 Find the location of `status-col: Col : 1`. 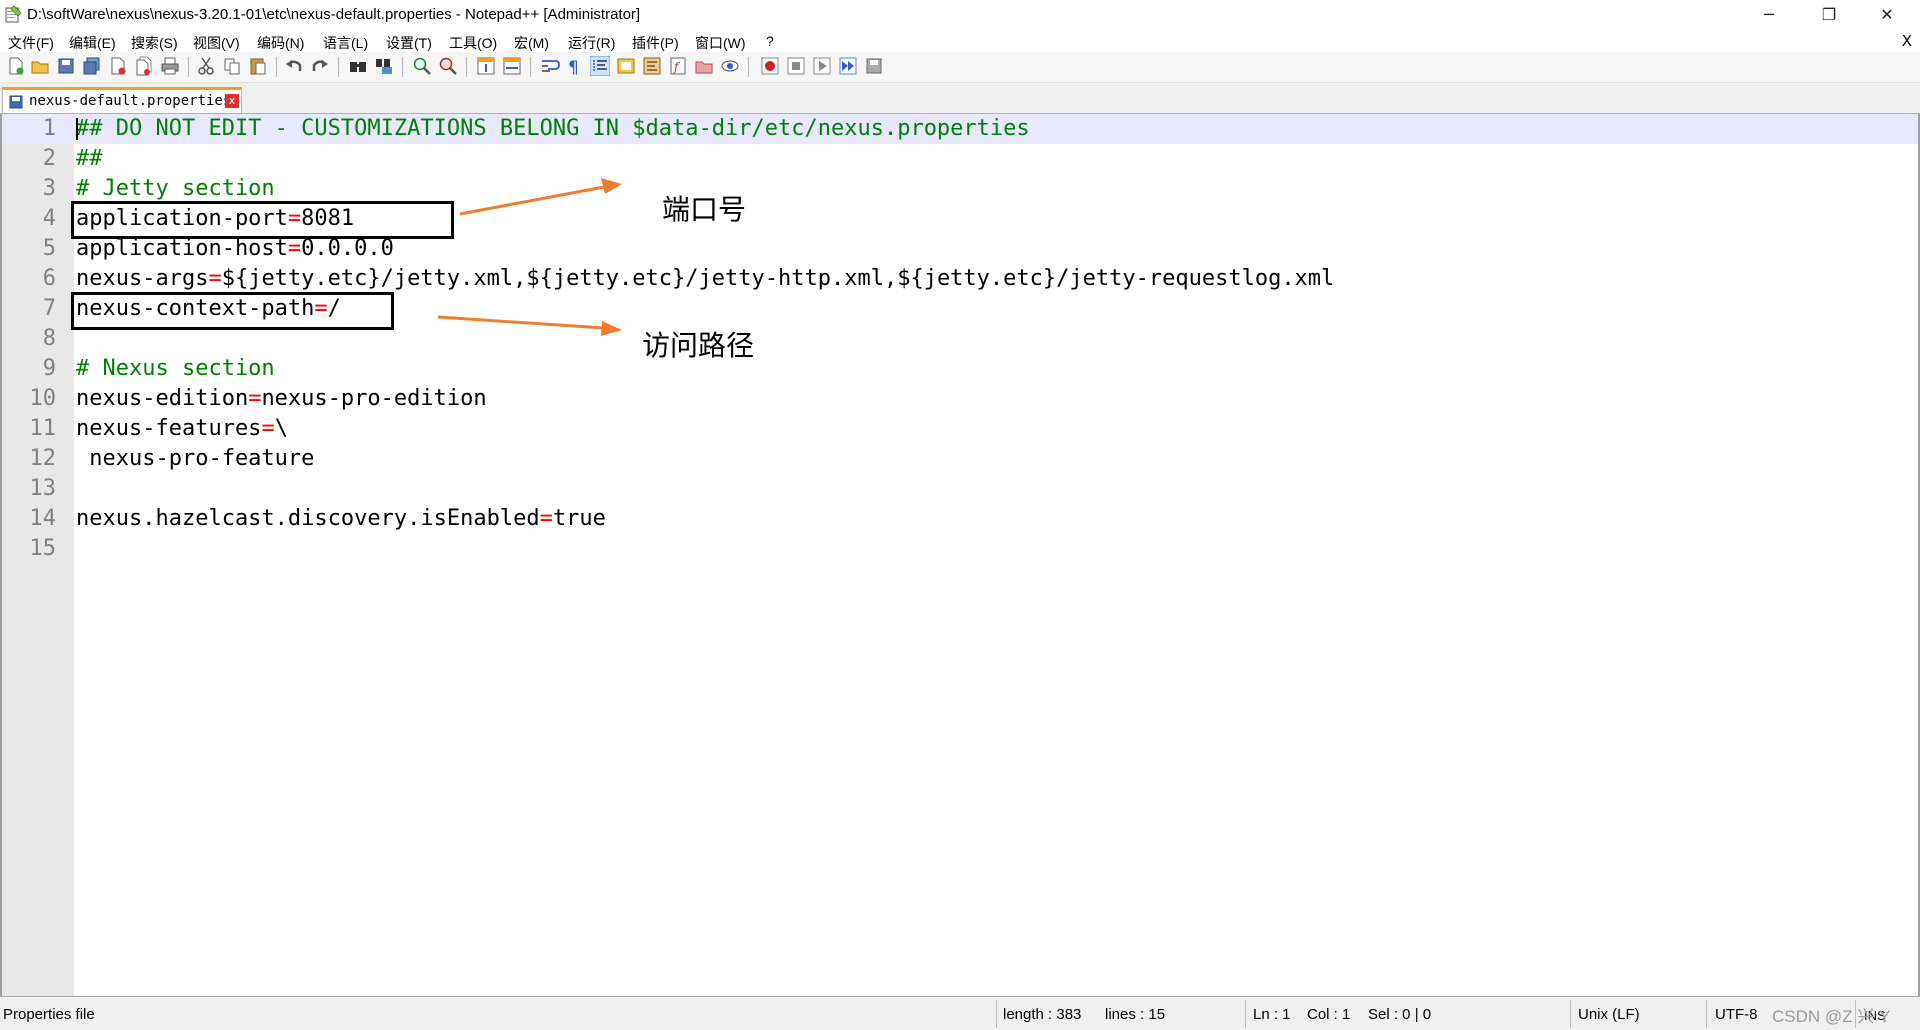

status-col: Col : 1 is located at coordinates (1329, 1014).